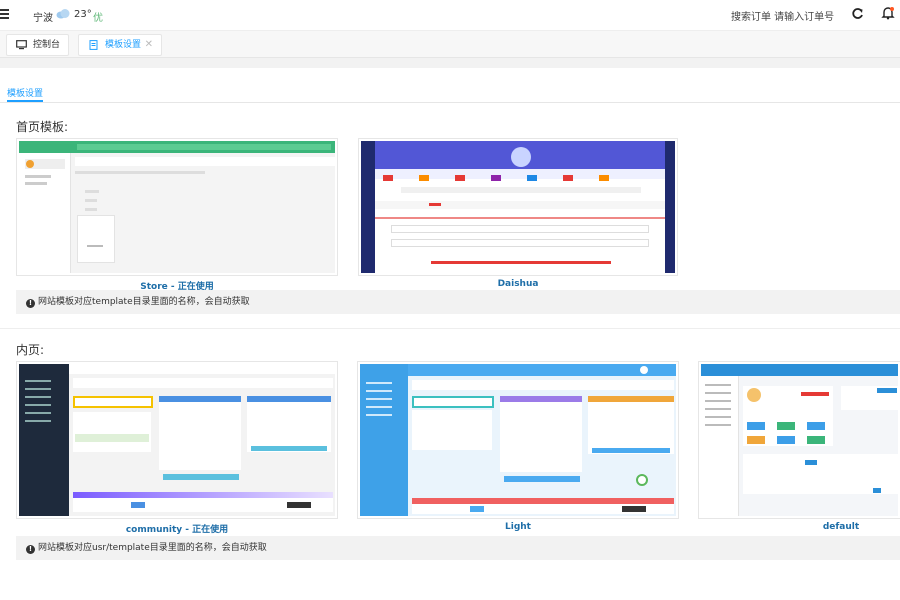  I want to click on notice-text: 网站模板对应usr/template目录里面的名称，会自动获取, so click(152, 548).